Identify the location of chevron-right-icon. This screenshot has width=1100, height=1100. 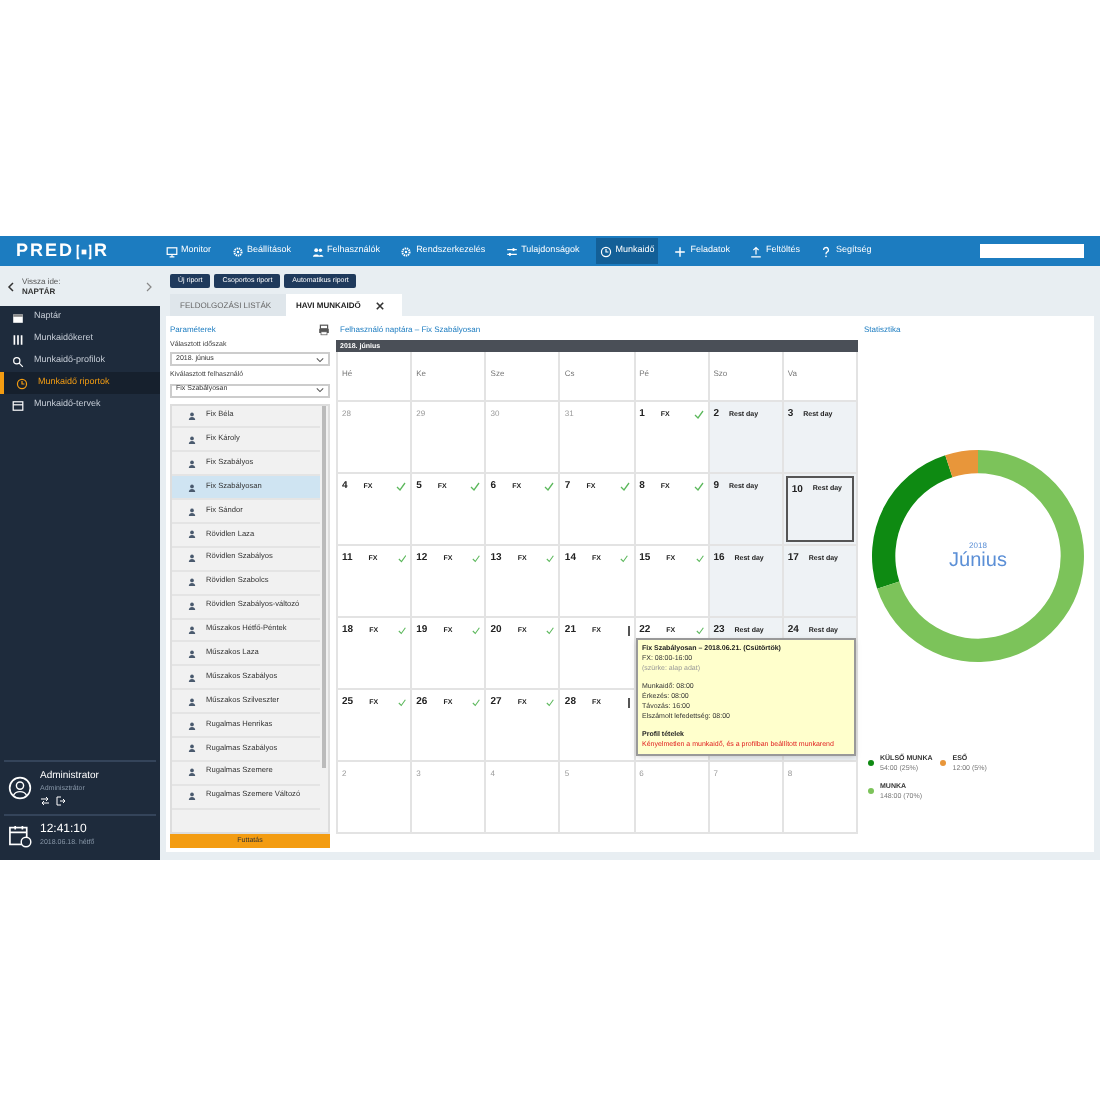
(149, 286).